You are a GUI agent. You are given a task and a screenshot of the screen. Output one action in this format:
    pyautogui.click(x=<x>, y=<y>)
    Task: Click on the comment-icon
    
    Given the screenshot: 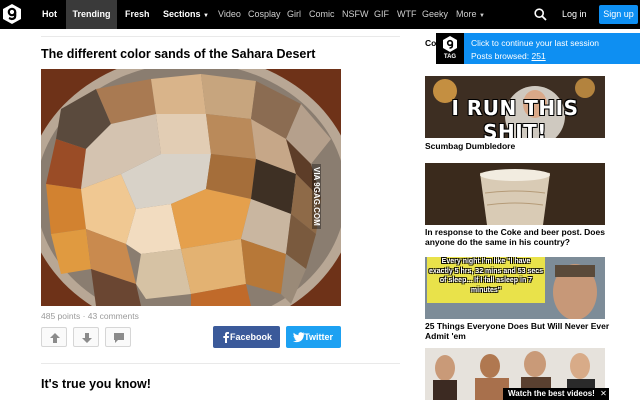 What is the action you would take?
    pyautogui.click(x=119, y=338)
    